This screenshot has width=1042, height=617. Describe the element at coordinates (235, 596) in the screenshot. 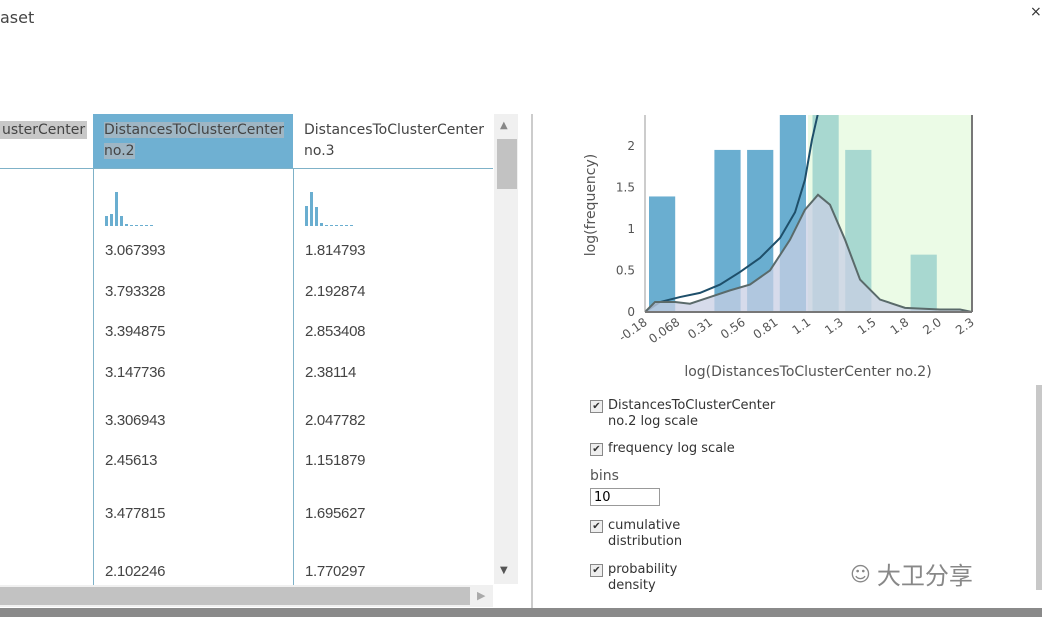

I see `horizontal-scroll-thumb` at that location.